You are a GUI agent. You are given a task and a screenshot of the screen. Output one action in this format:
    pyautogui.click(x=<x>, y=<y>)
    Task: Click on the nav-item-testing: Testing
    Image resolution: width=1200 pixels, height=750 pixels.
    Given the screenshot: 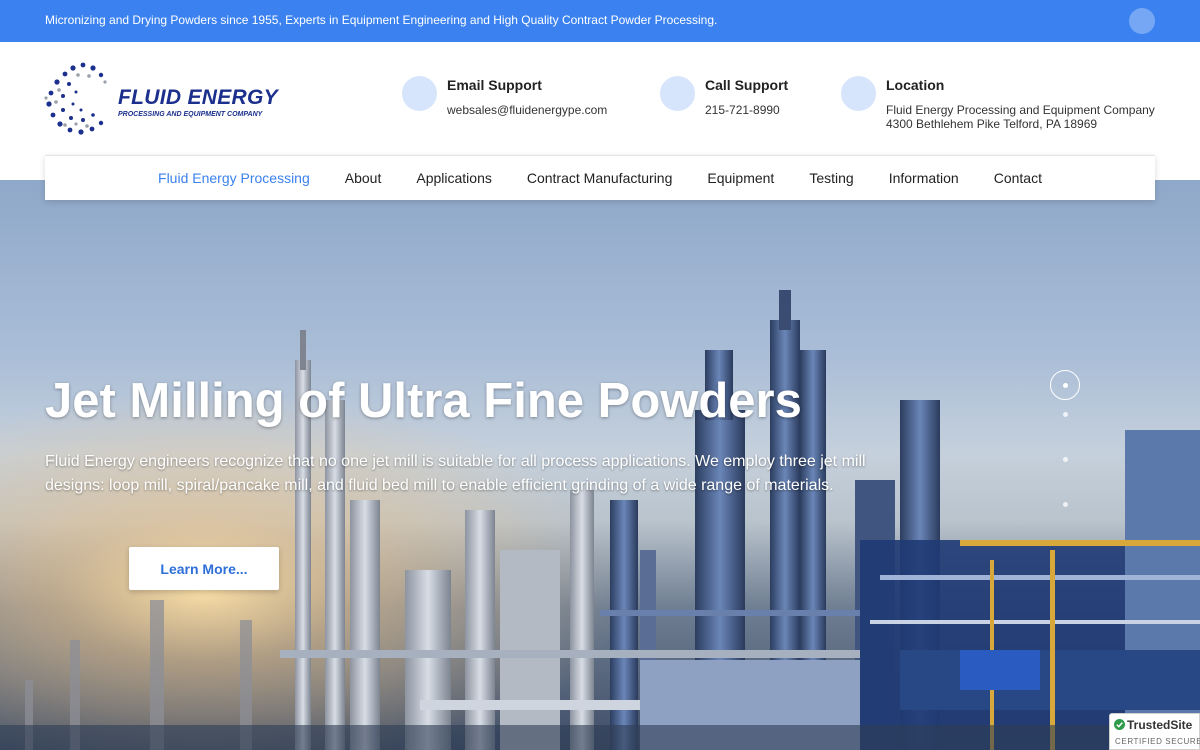 What is the action you would take?
    pyautogui.click(x=831, y=178)
    